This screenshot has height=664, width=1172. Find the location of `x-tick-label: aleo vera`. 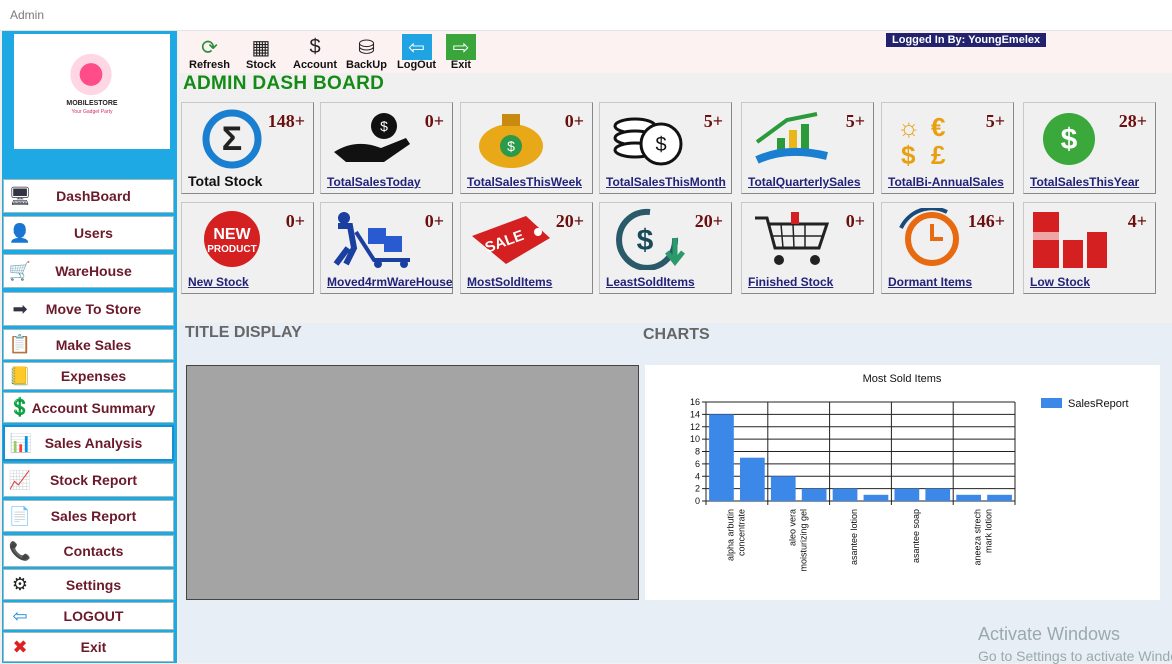

x-tick-label: aleo vera is located at coordinates (792, 527).